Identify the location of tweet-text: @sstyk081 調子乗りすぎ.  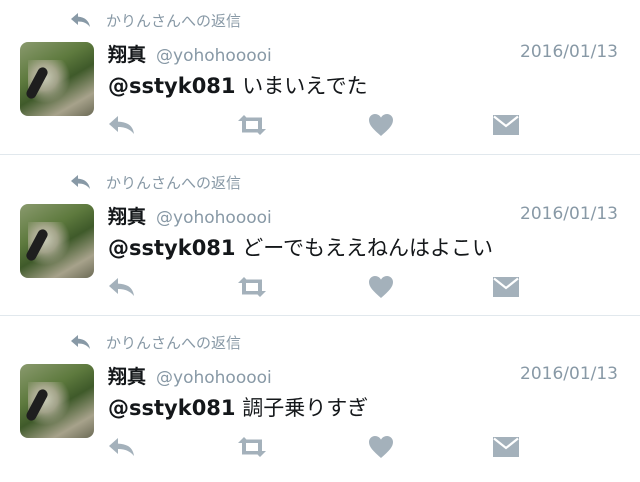
(238, 407).